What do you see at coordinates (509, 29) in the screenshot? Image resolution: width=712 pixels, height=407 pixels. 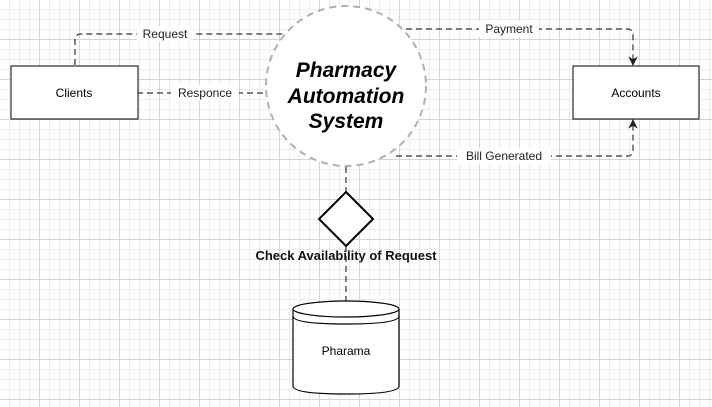 I see `edge-label-payment: Payment` at bounding box center [509, 29].